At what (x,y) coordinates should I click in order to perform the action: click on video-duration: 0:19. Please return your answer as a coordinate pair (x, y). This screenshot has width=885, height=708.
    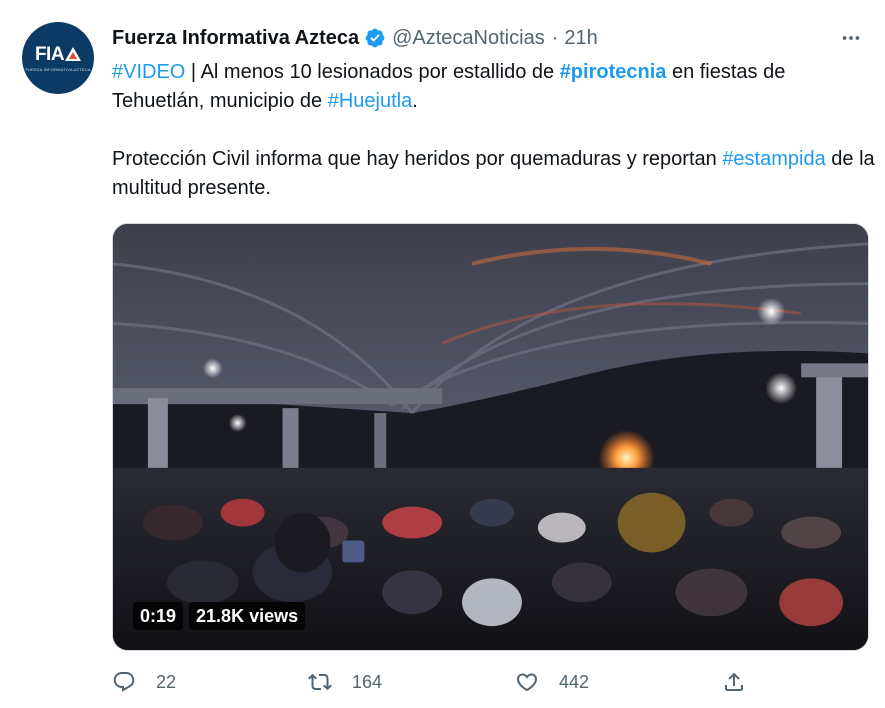
    Looking at the image, I should click on (158, 616).